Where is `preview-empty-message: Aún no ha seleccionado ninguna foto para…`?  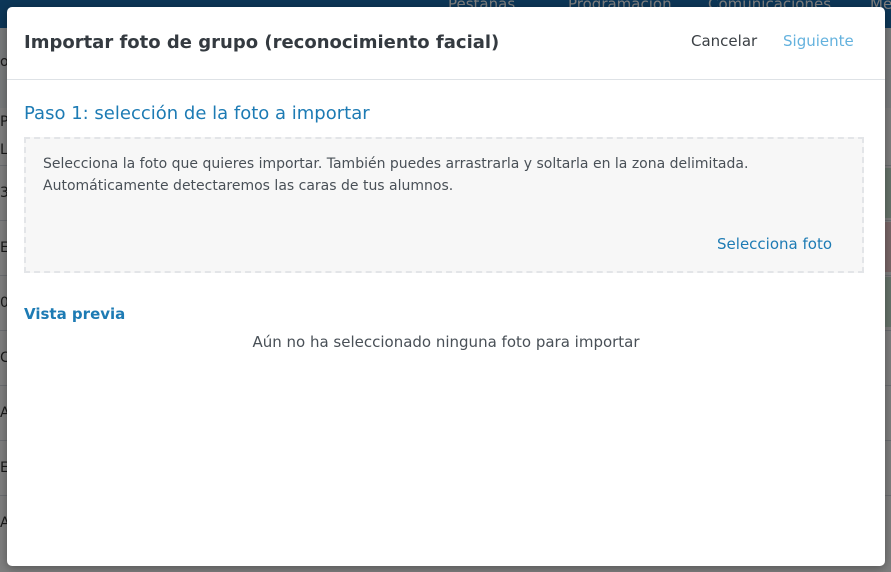
preview-empty-message: Aún no ha seleccionado ninguna foto para… is located at coordinates (446, 342).